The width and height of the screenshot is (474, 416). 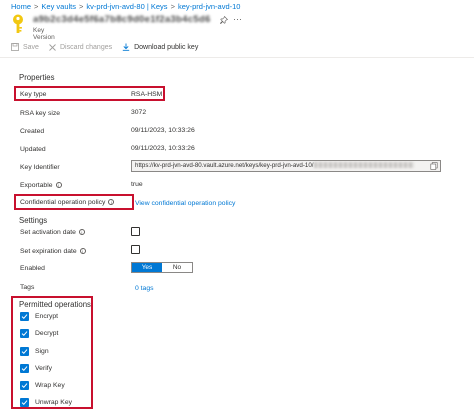 What do you see at coordinates (144, 288) in the screenshot?
I see `tags-link: 0 tags` at bounding box center [144, 288].